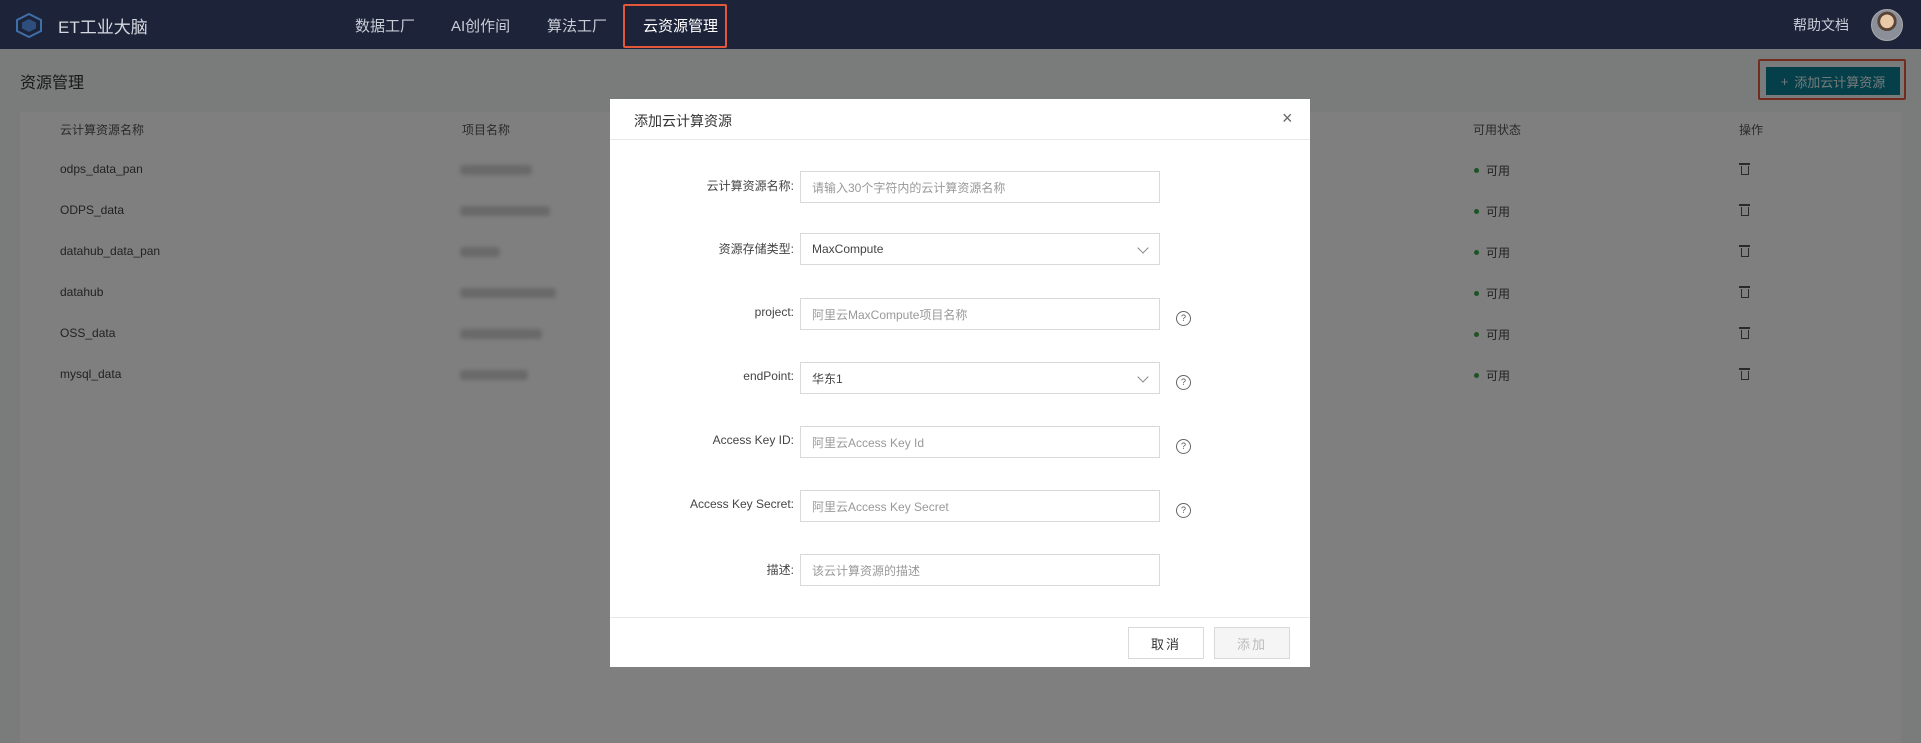  Describe the element at coordinates (750, 186) in the screenshot. I see `resource-name-label: 云计算资源名称:` at that location.